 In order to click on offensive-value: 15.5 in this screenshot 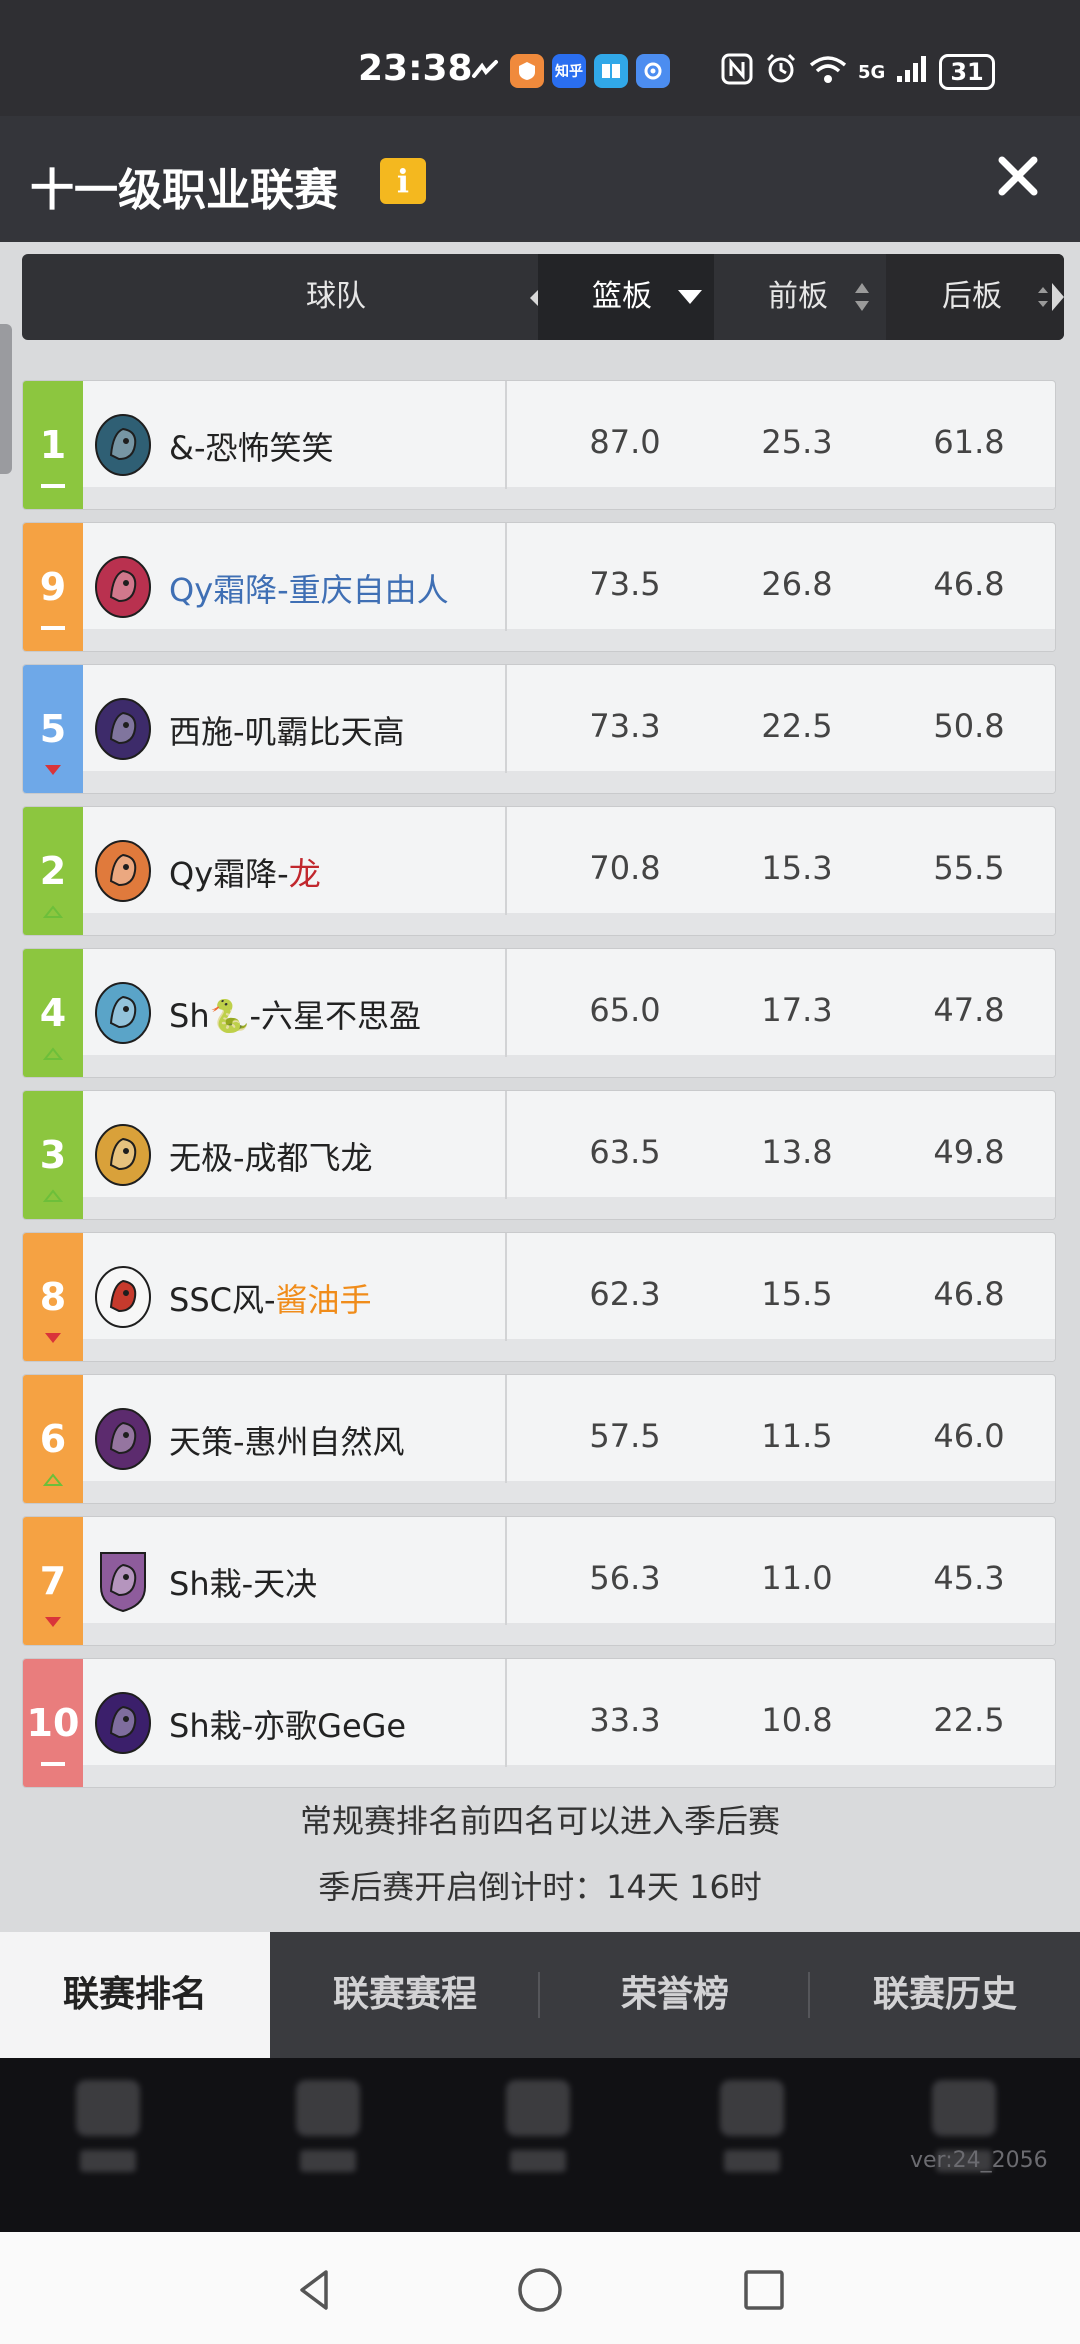, I will do `click(797, 1294)`.